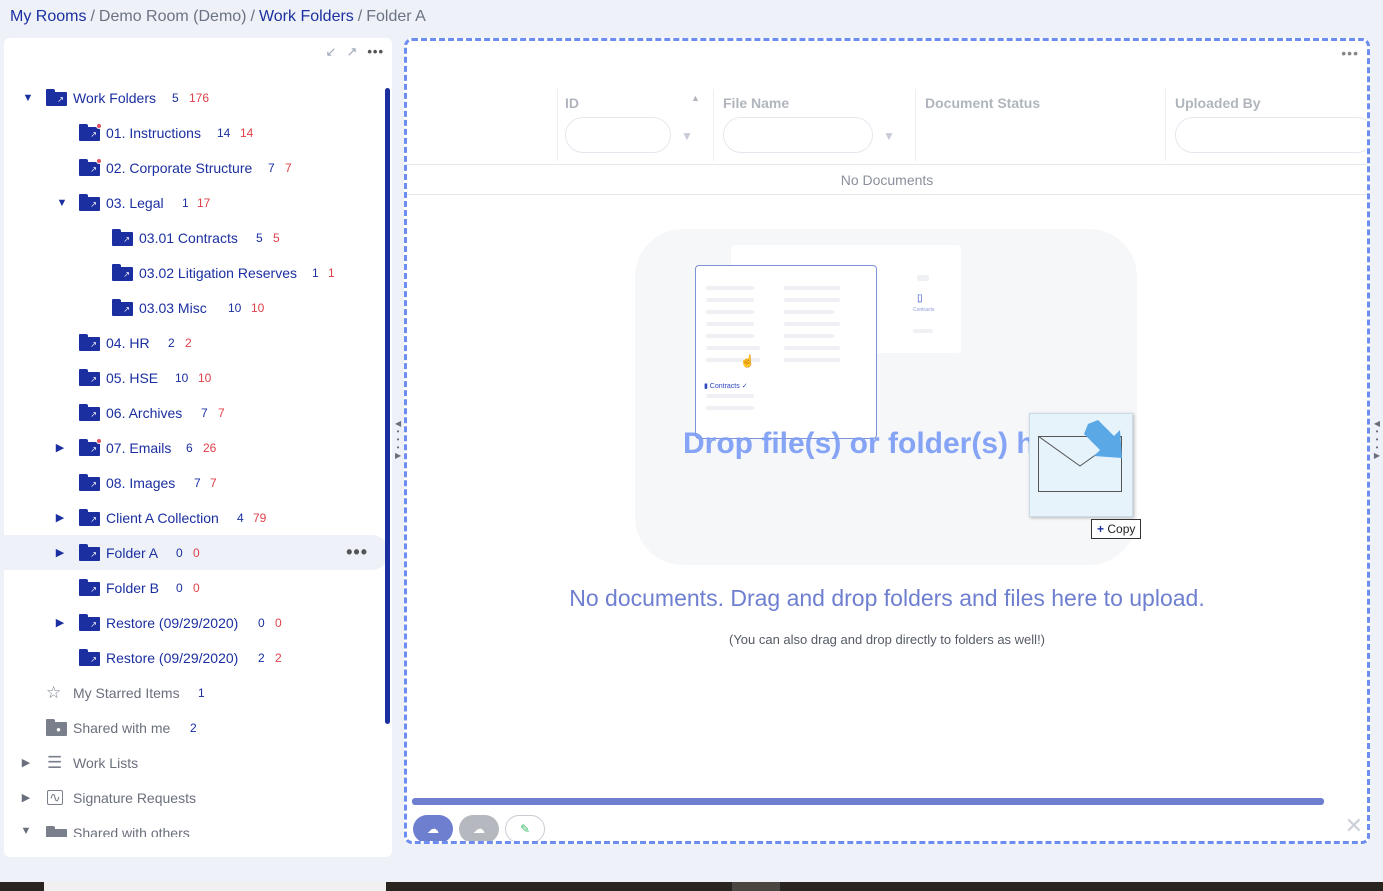 This screenshot has width=1383, height=891. I want to click on tree-item-work-folders: ▼ ↗ Work Folders 5 176, so click(196, 97).